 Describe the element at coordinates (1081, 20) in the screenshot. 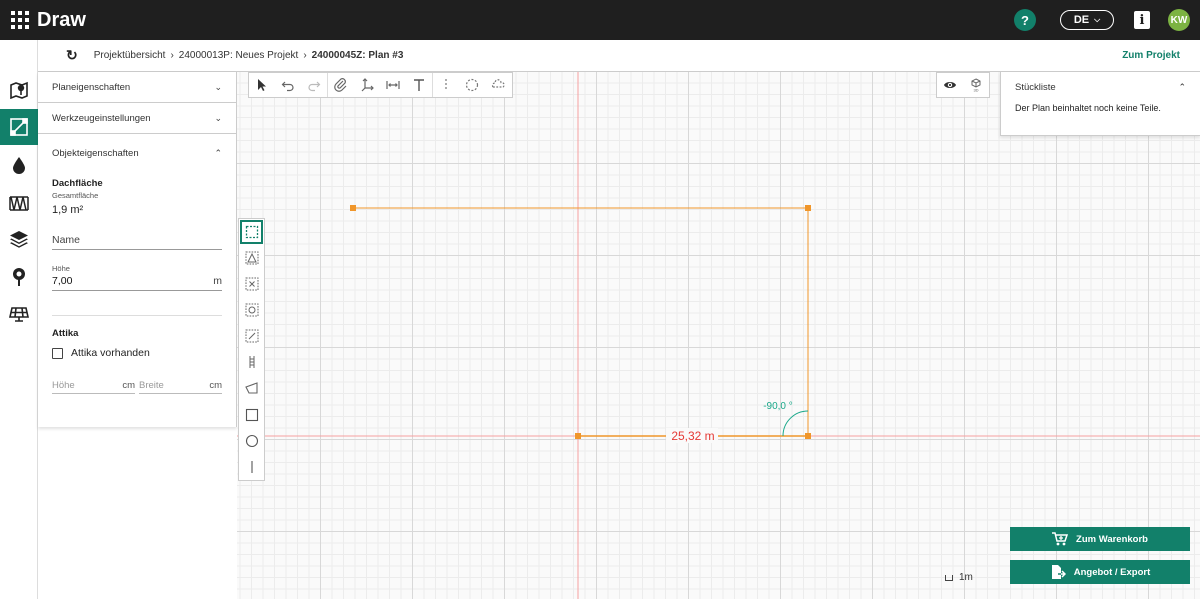

I see `language-value: DE` at that location.